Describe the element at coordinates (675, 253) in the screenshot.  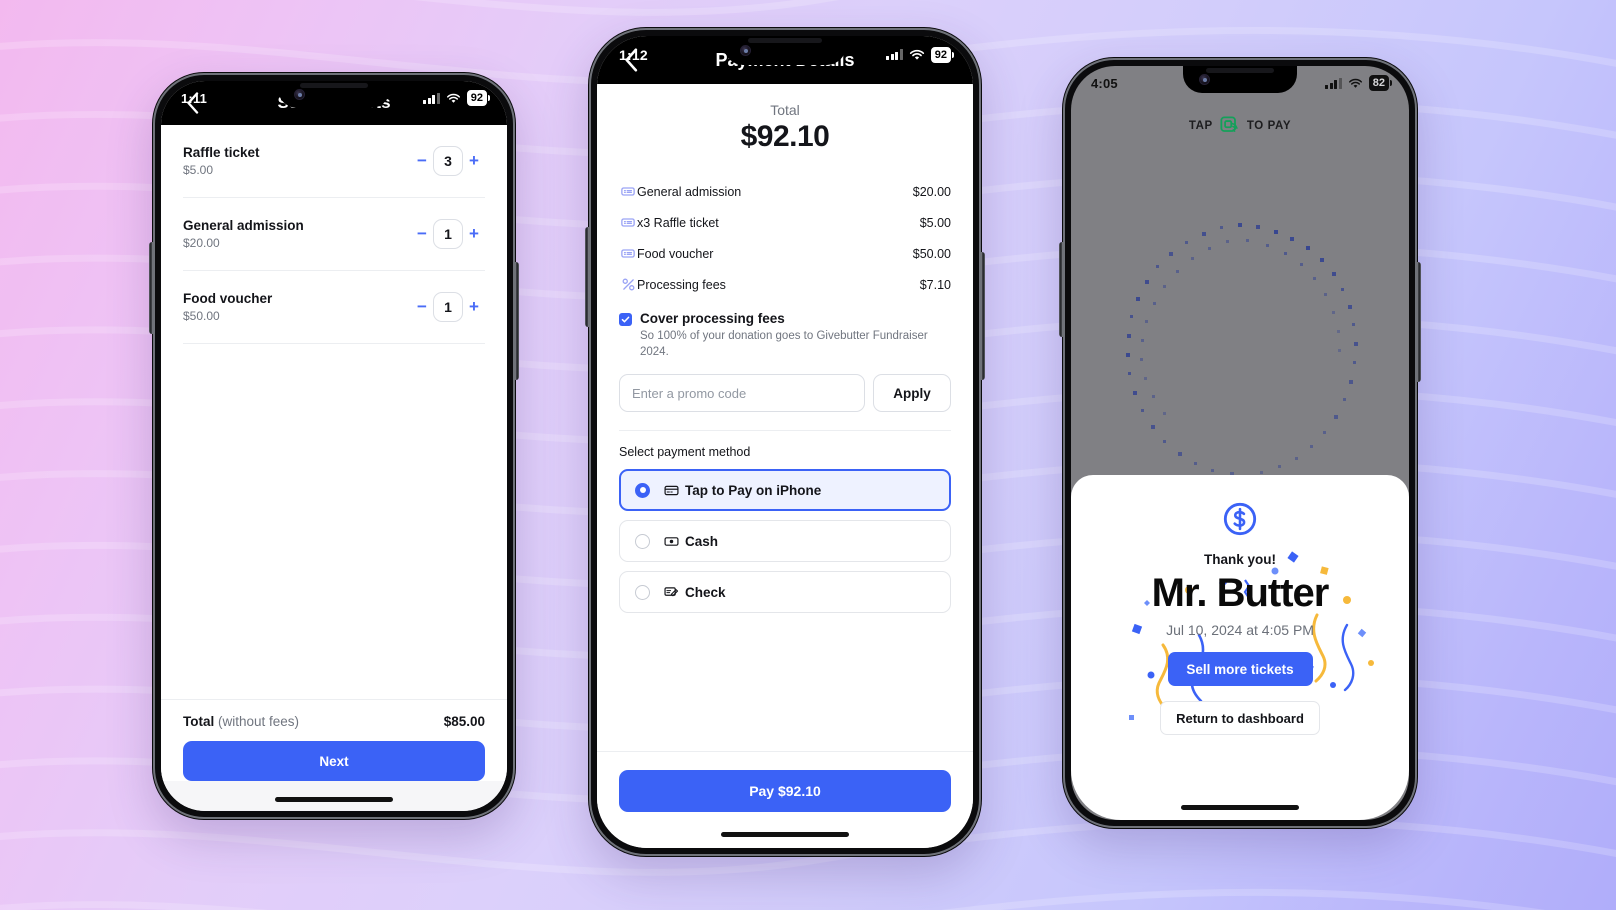
I see `line-item-name: Food voucher` at that location.